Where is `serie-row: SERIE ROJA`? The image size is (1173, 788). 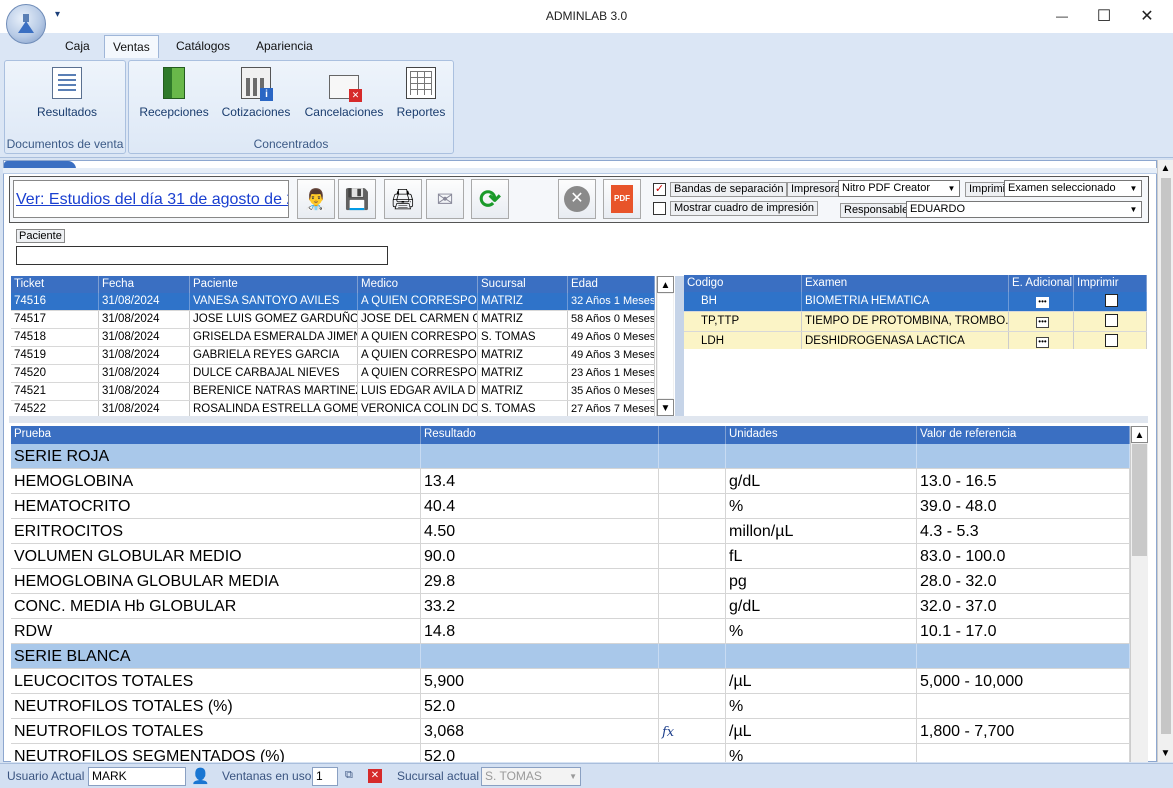 serie-row: SERIE ROJA is located at coordinates (570, 456).